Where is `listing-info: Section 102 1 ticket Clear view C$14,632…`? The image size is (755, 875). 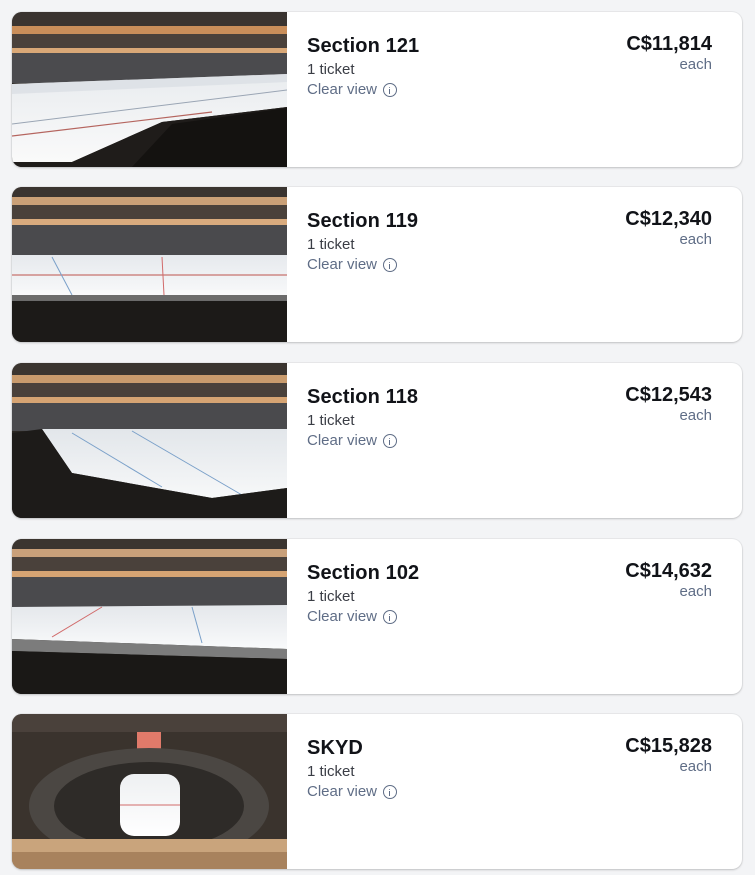 listing-info: Section 102 1 ticket Clear view C$14,632… is located at coordinates (514, 616).